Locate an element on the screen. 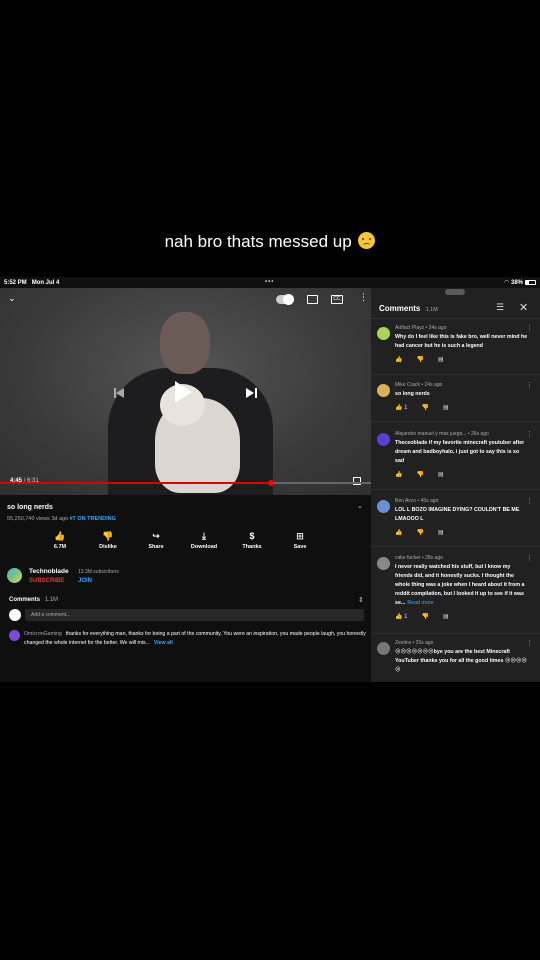 Image resolution: width=540 pixels, height=960 pixels. comment-author: Ben Avco • 45s ago is located at coordinates (416, 501).